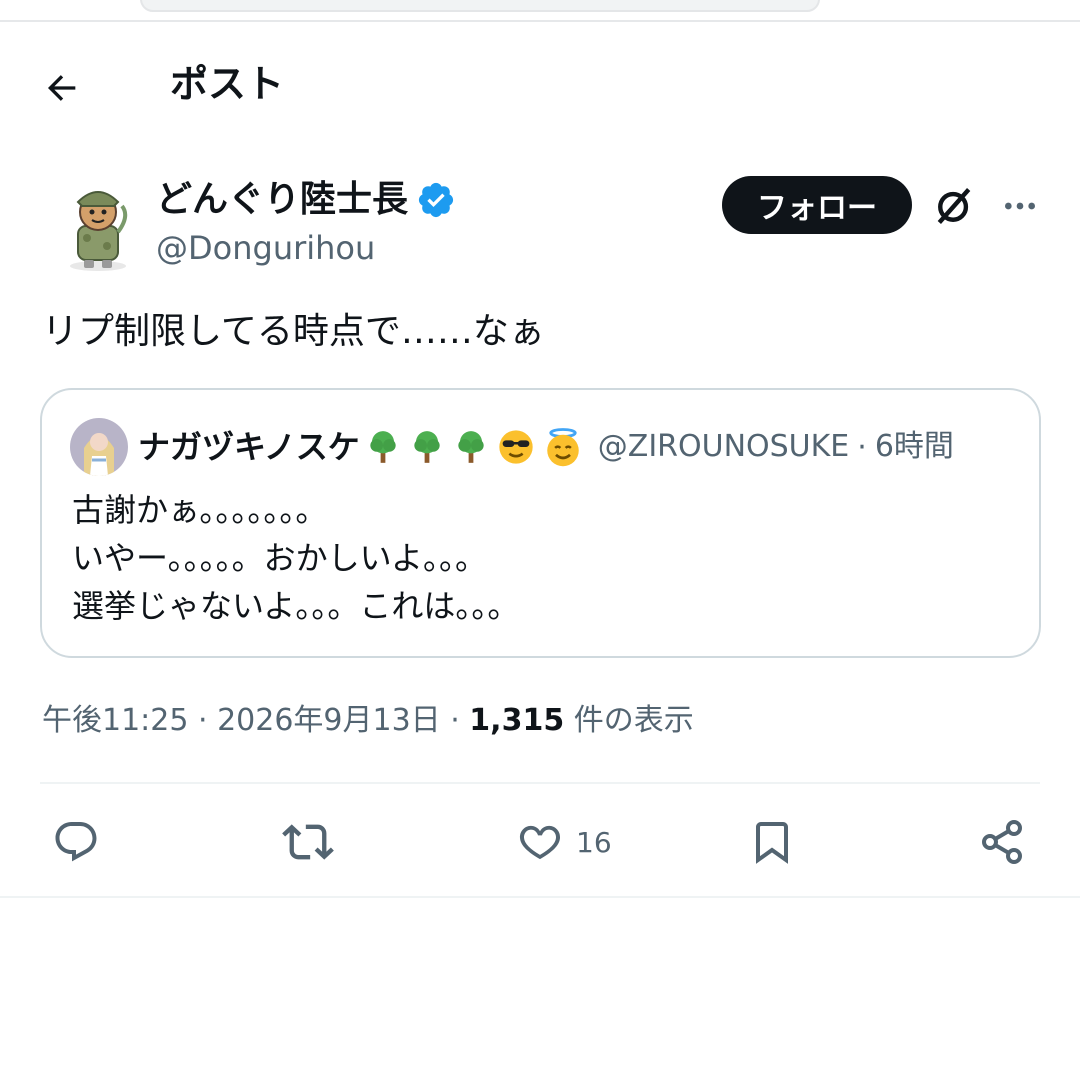 The height and width of the screenshot is (1080, 1080). I want to click on share-icon, so click(1002, 842).